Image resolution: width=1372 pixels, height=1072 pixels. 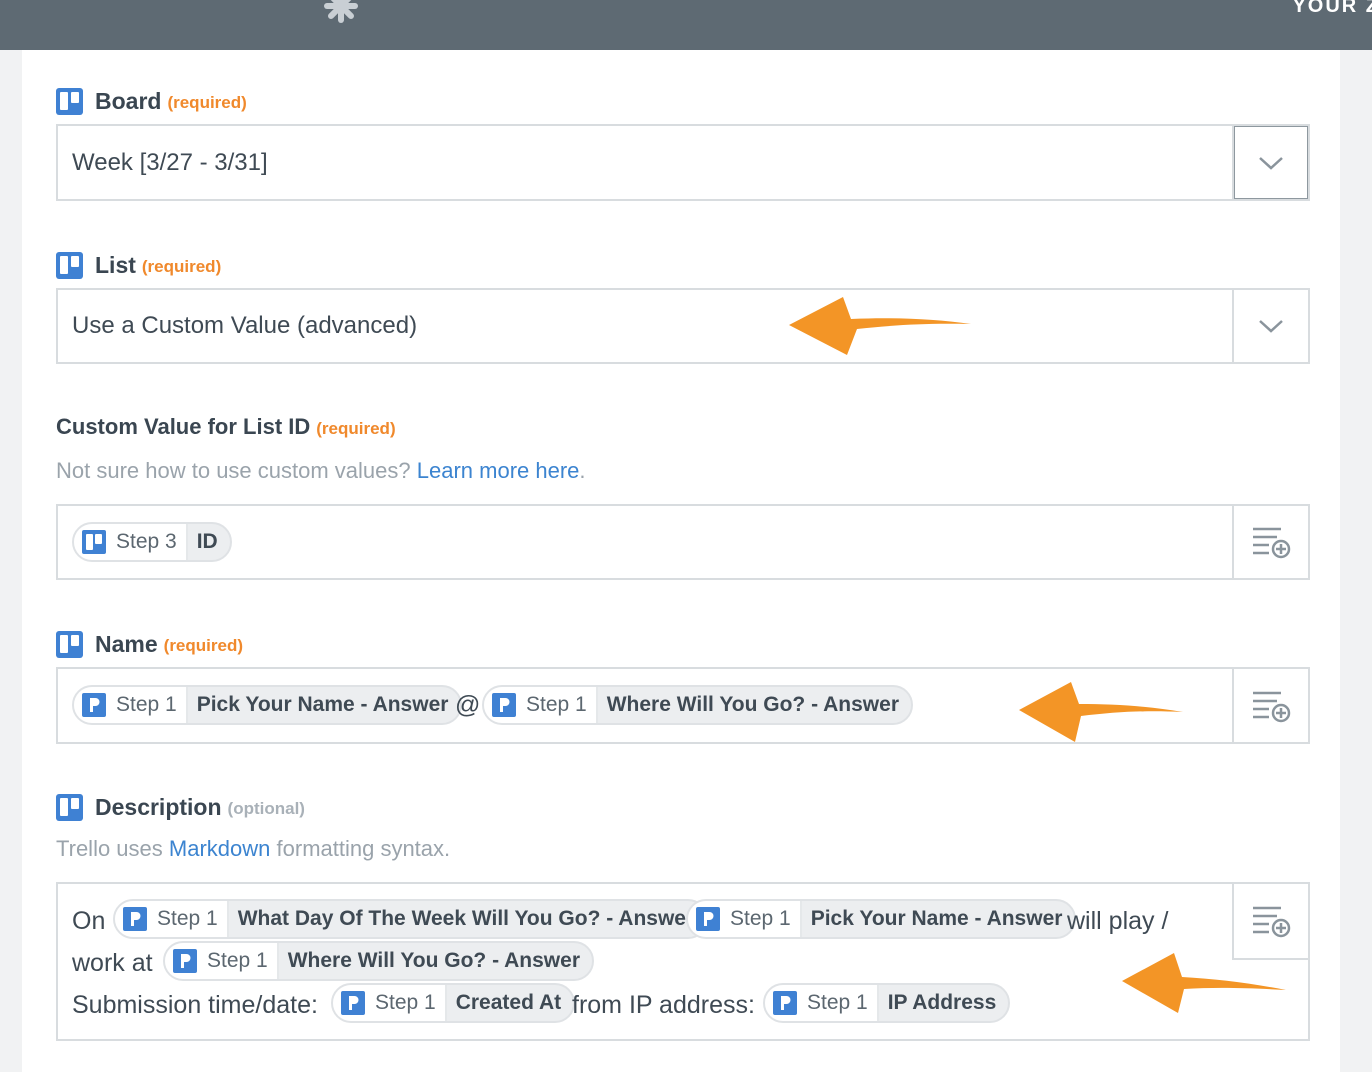 What do you see at coordinates (683, 326) in the screenshot?
I see `list-select: Use a Custom Value (advanced)` at bounding box center [683, 326].